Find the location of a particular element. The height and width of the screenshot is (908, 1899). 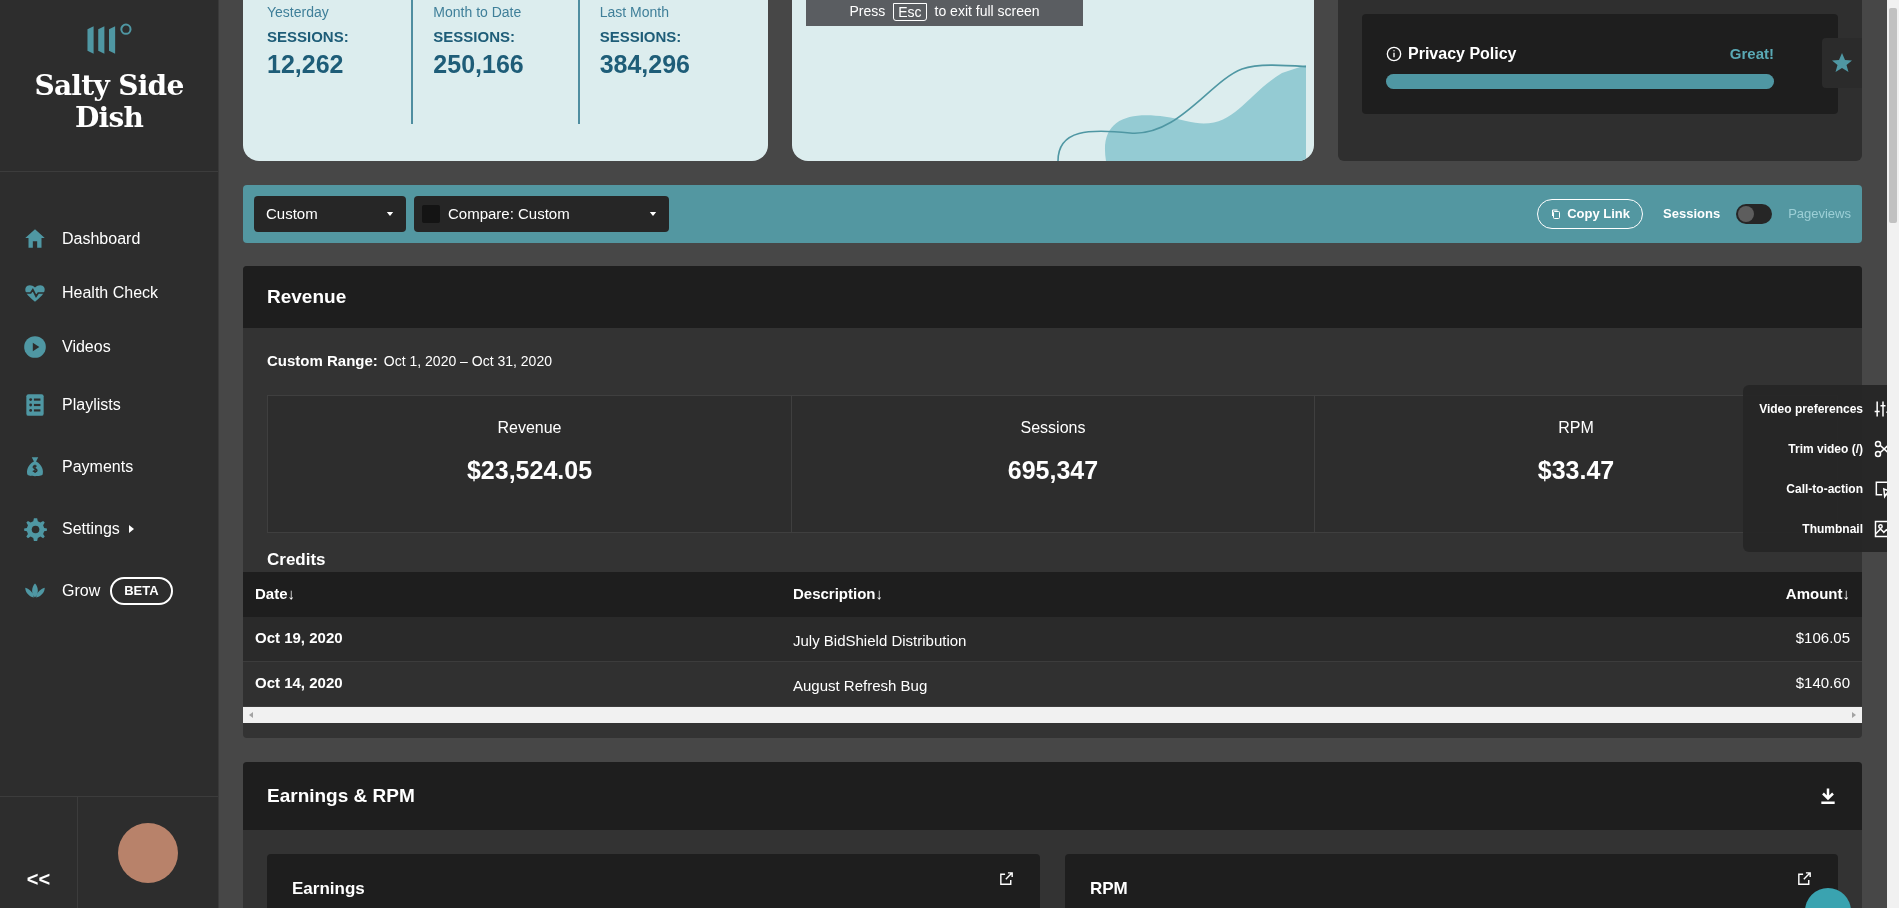

column-header: Date↓ is located at coordinates (524, 594).